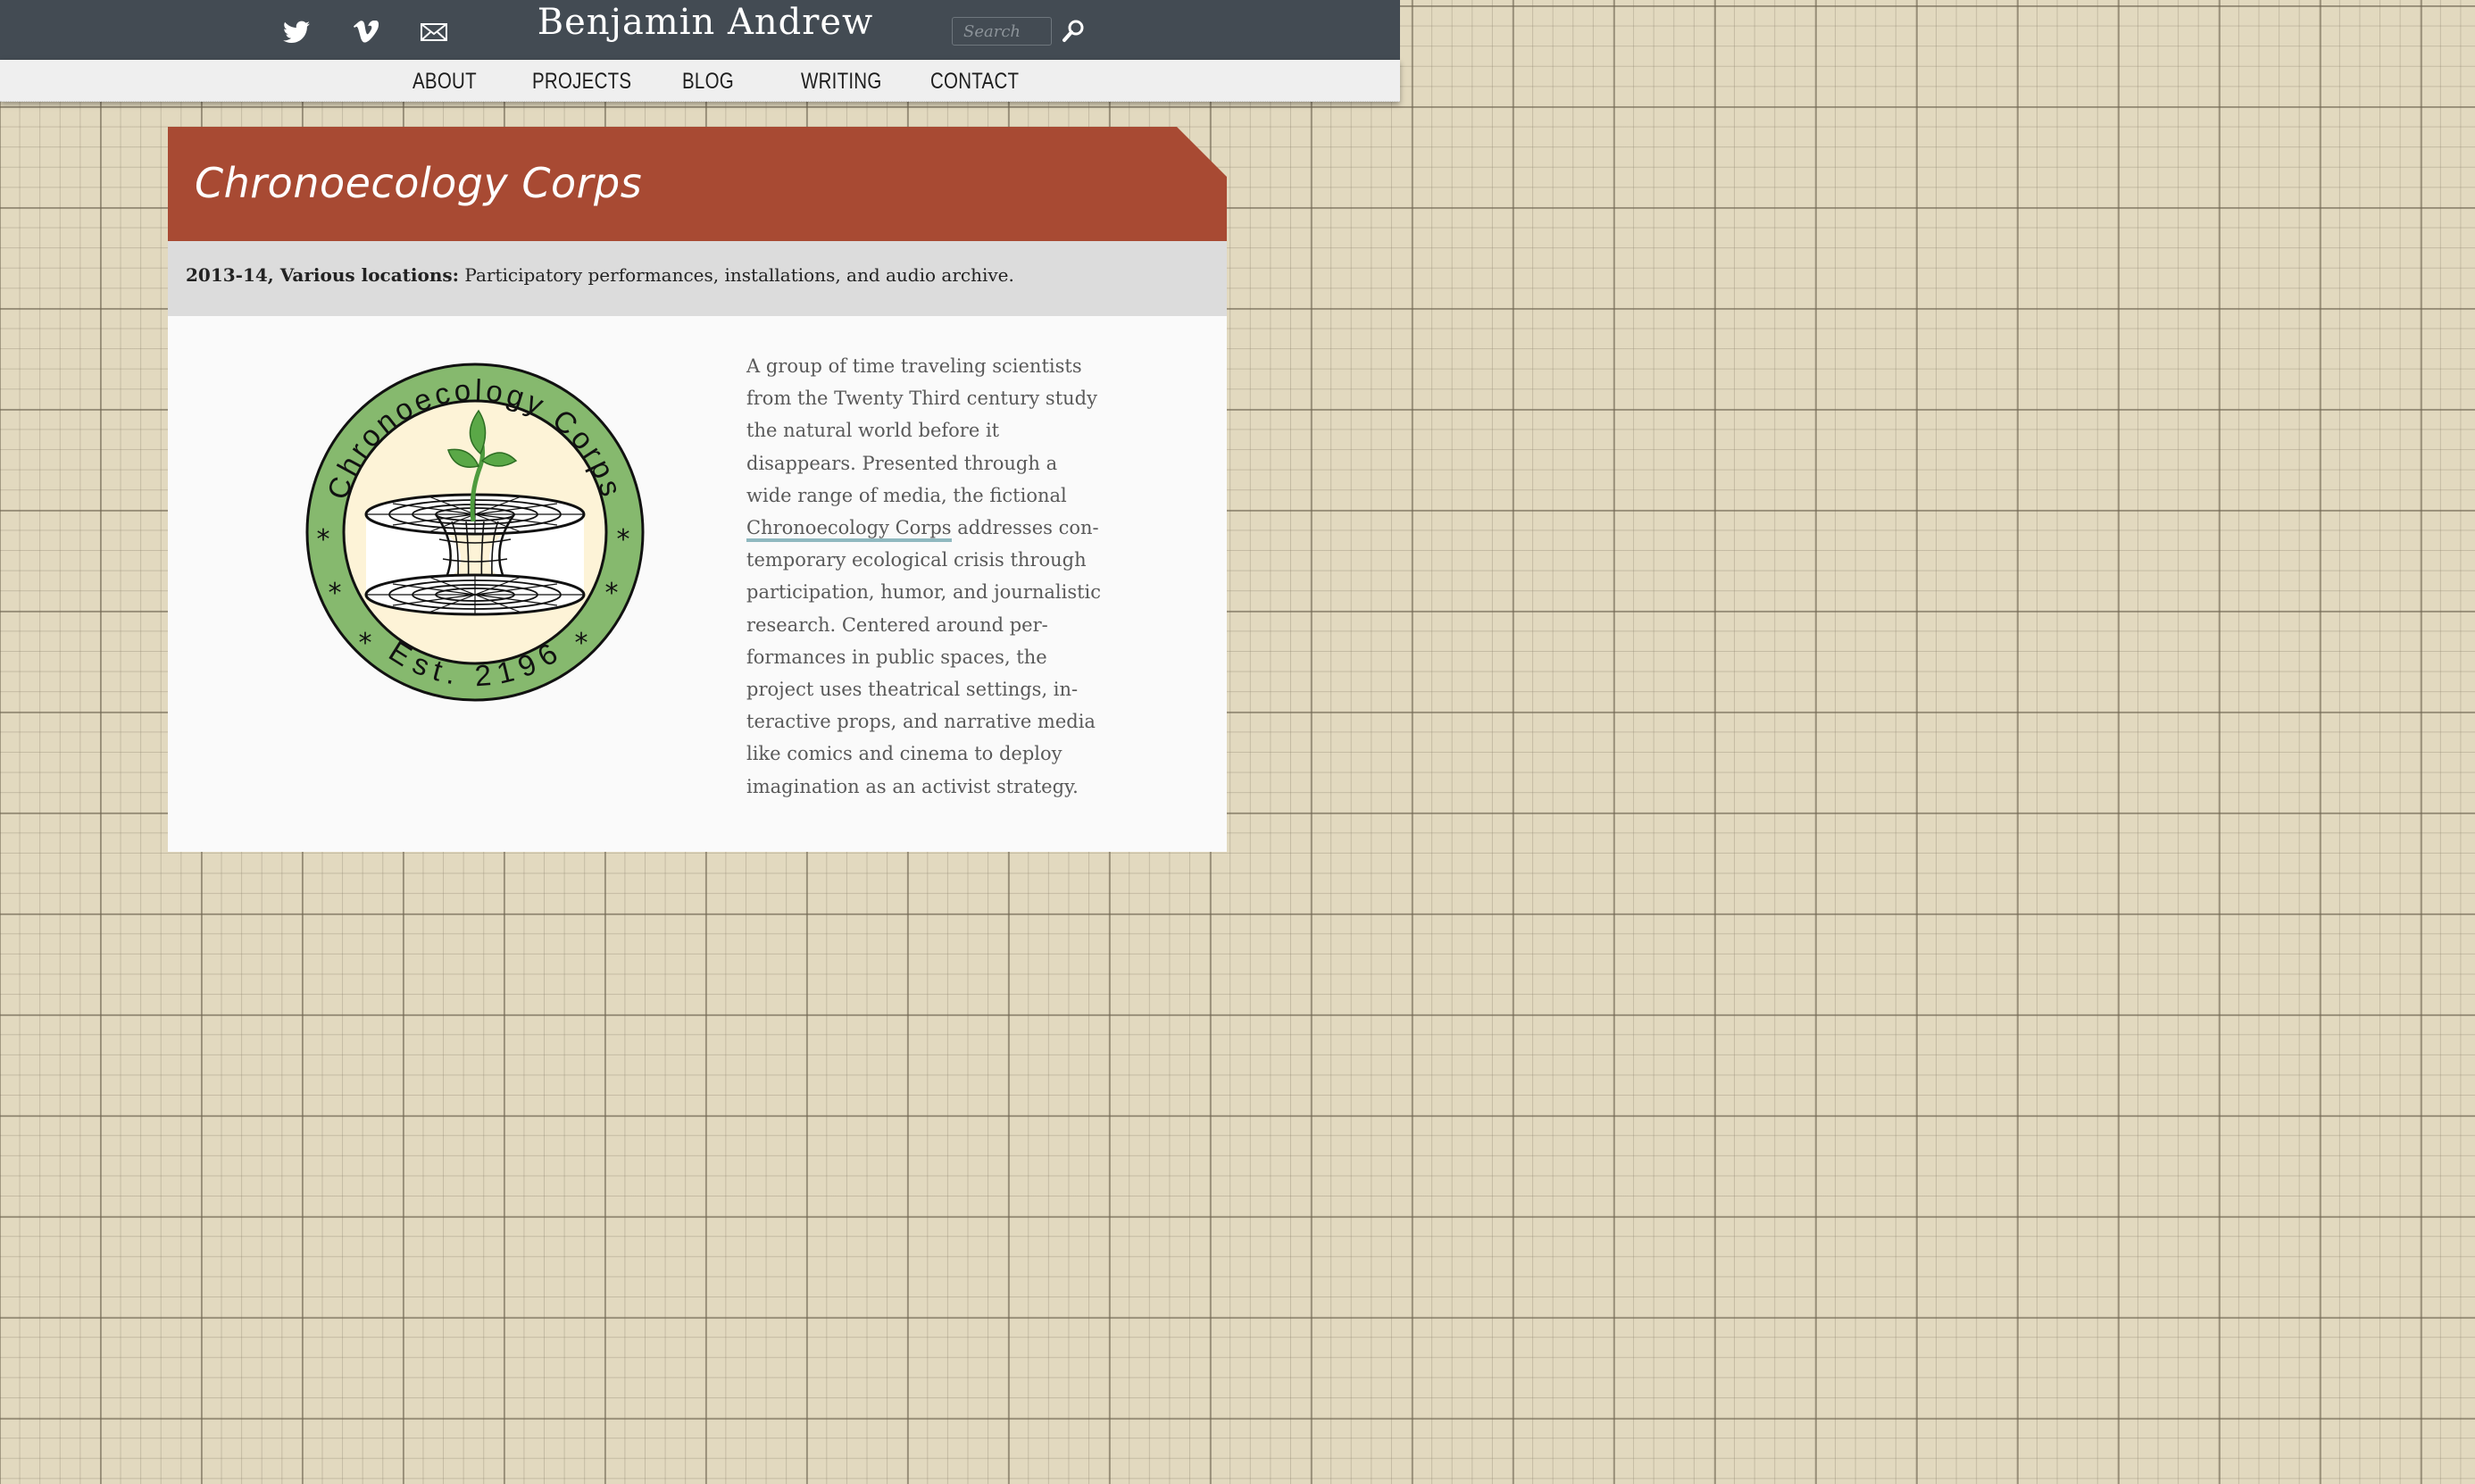 The width and height of the screenshot is (2475, 1484). Describe the element at coordinates (698, 184) in the screenshot. I see `project-banner: Chronoecology Corps` at that location.